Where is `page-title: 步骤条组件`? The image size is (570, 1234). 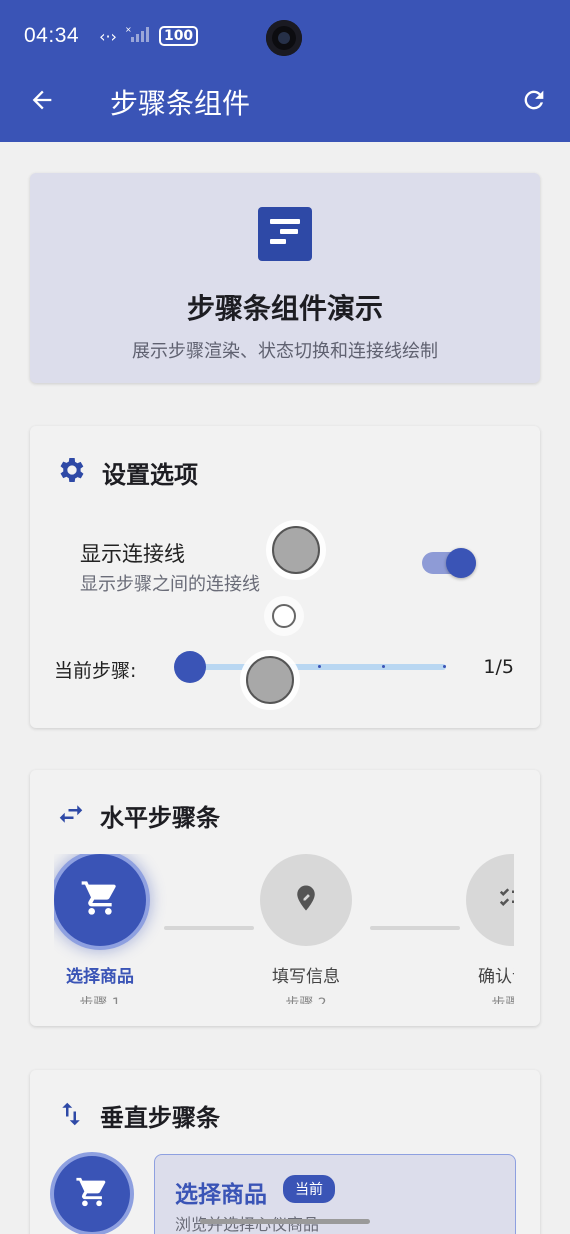
page-title: 步骤条组件 is located at coordinates (180, 103).